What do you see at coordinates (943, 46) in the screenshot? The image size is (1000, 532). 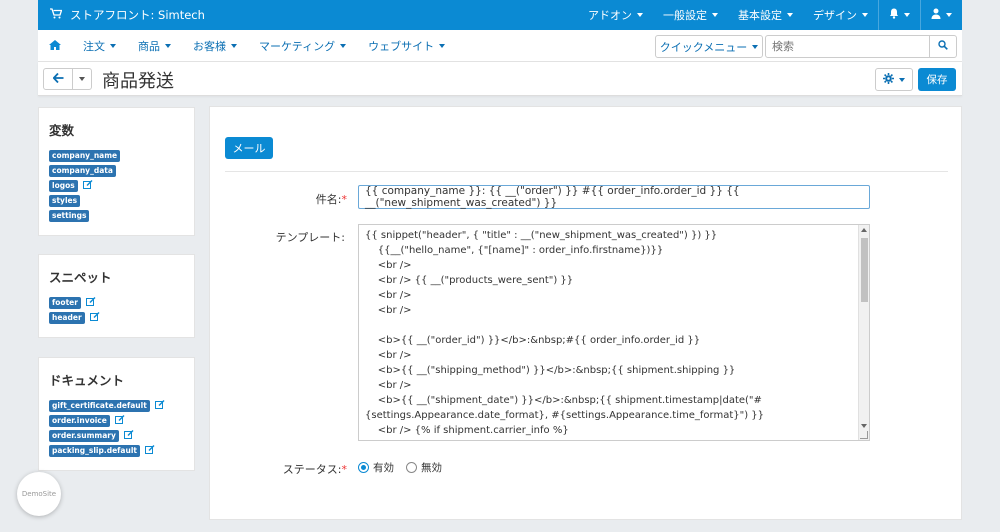 I see `search-button` at bounding box center [943, 46].